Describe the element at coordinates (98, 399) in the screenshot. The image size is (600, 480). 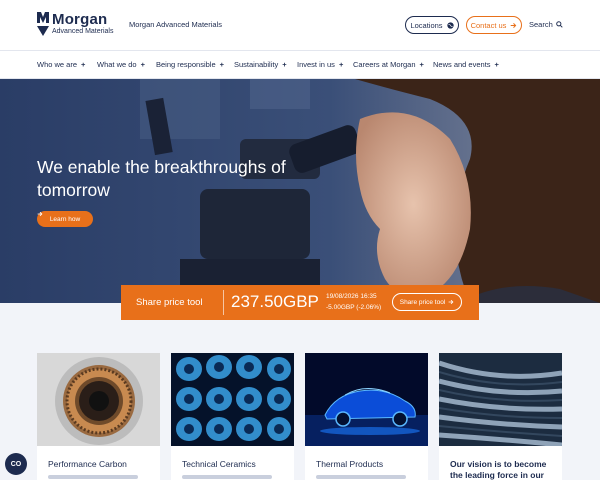
I see `performance-carbon-image` at that location.